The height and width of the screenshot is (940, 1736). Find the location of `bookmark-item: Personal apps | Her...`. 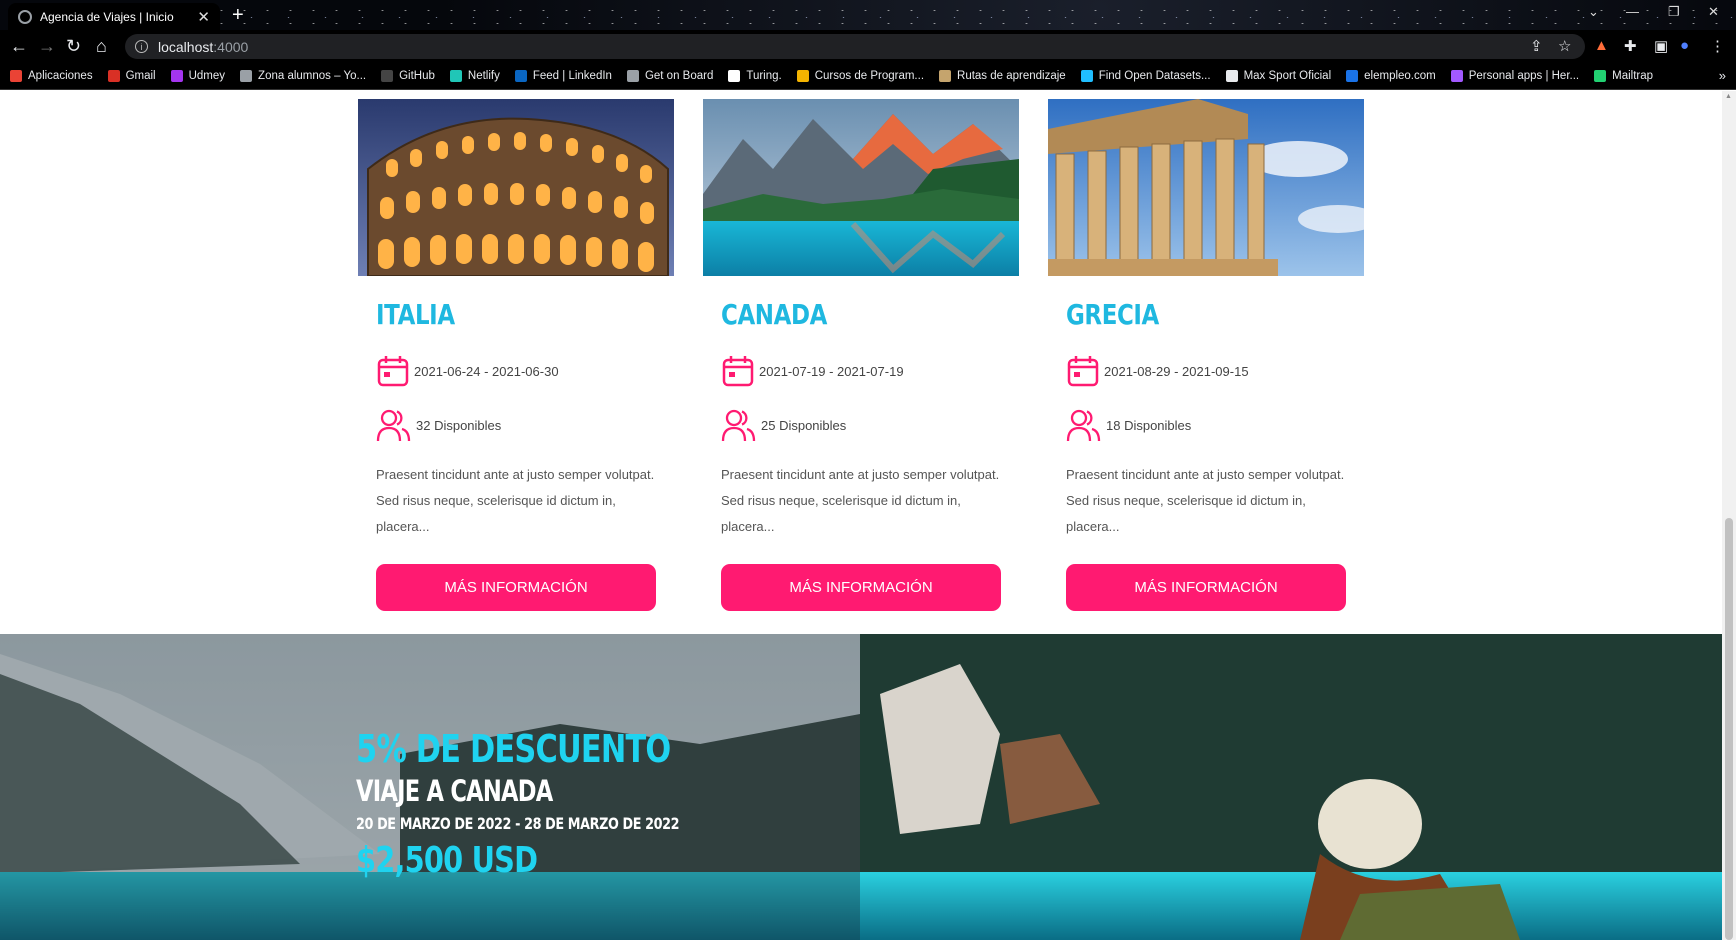

bookmark-item: Personal apps | Her... is located at coordinates (1514, 76).